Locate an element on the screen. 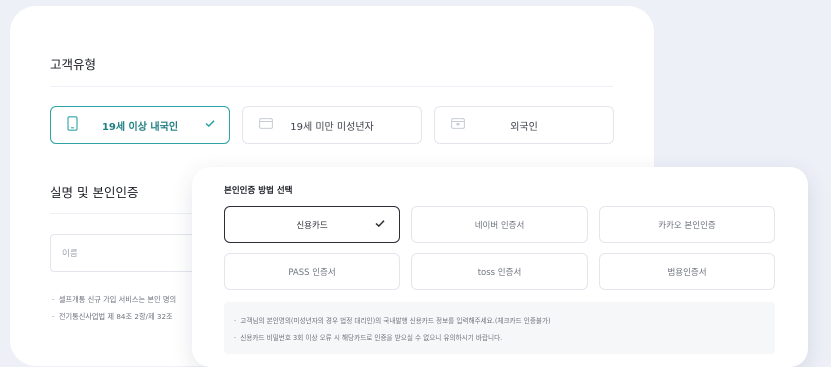 Image resolution: width=831 pixels, height=367 pixels. method-naver: 네이버 인증서 is located at coordinates (499, 224).